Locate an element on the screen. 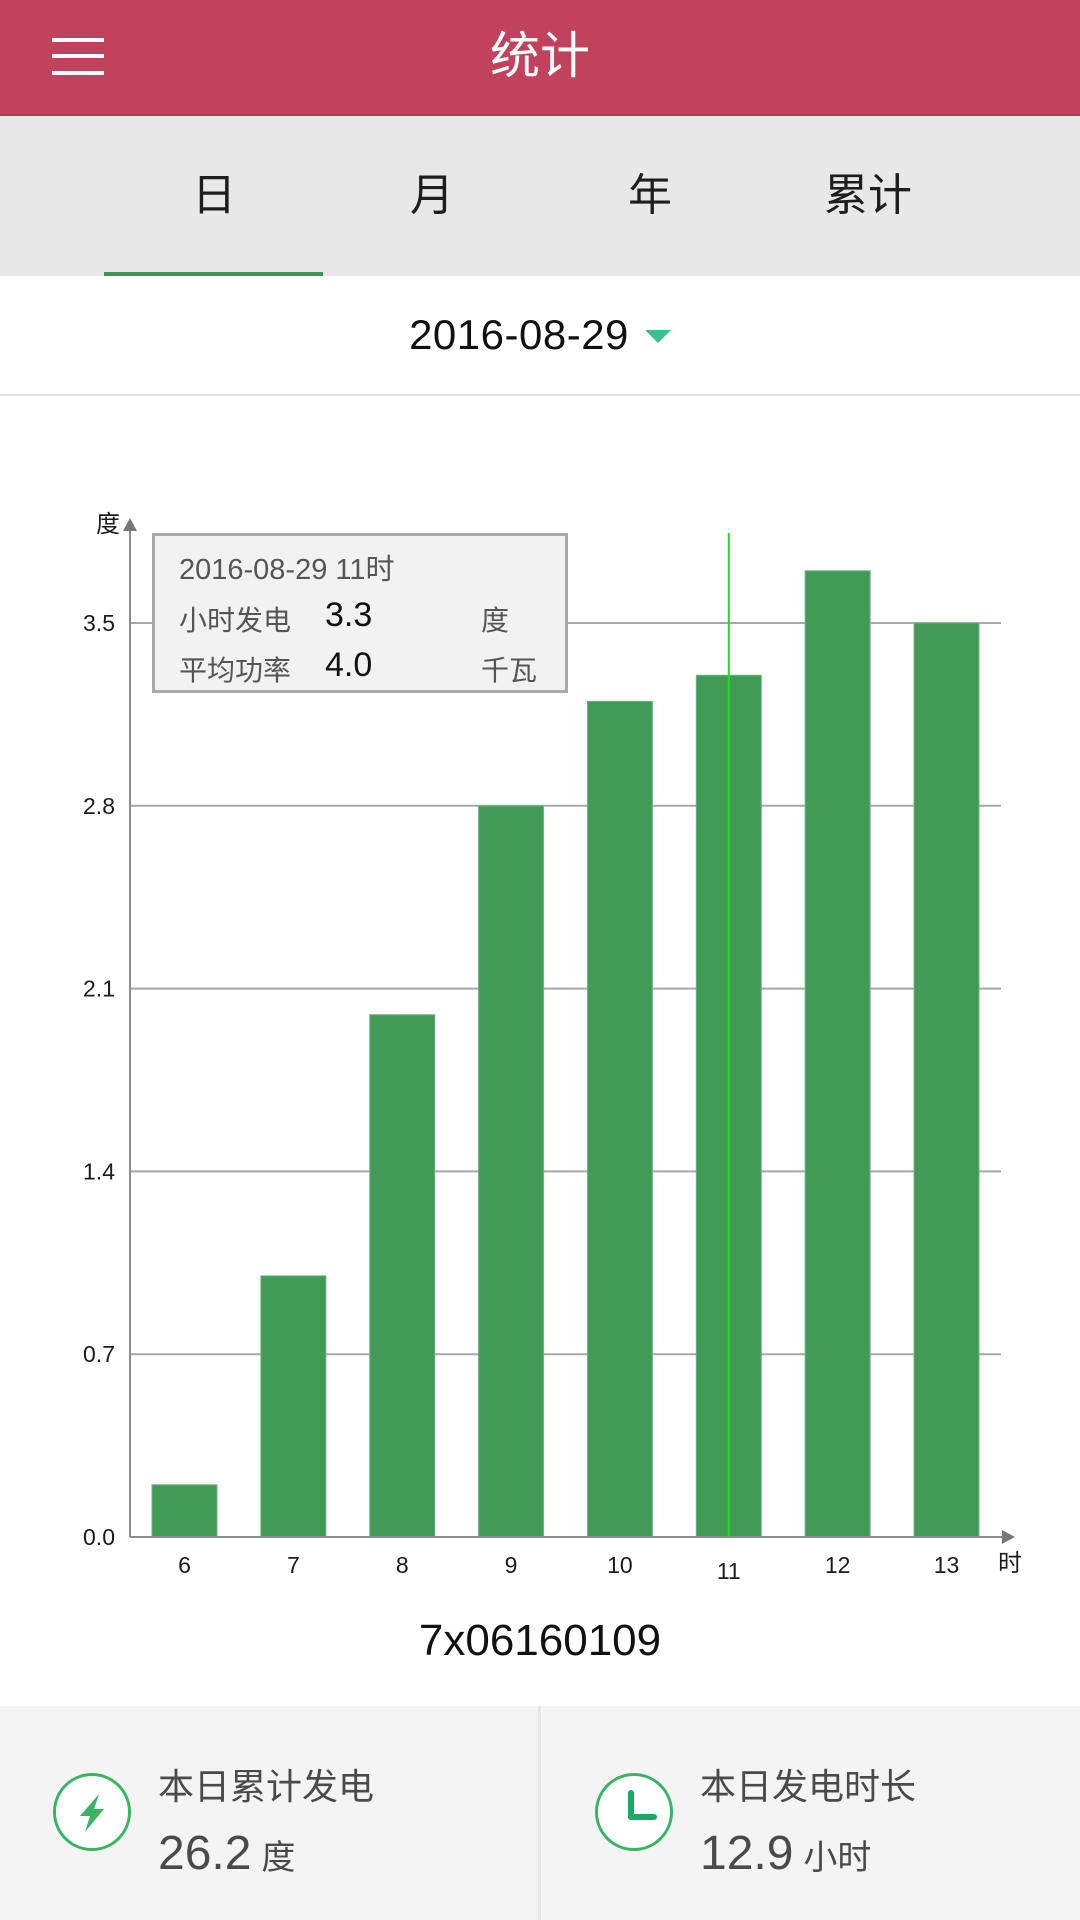 The height and width of the screenshot is (1920, 1080). tab-cumulative: 累计 is located at coordinates (868, 196).